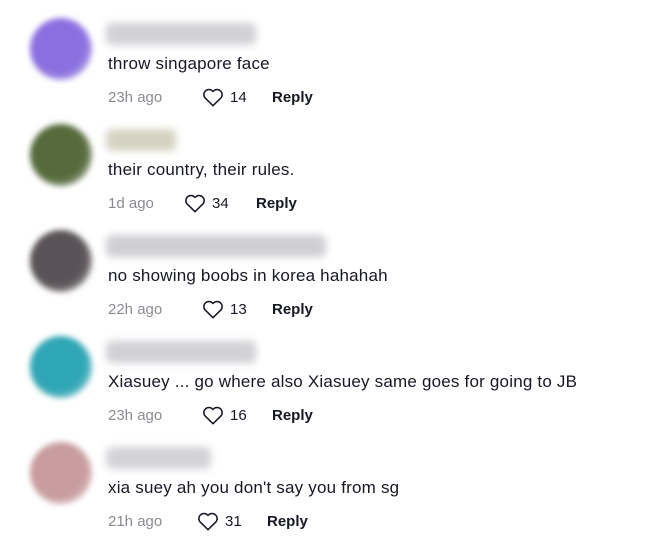  I want to click on like-count: 16, so click(238, 415).